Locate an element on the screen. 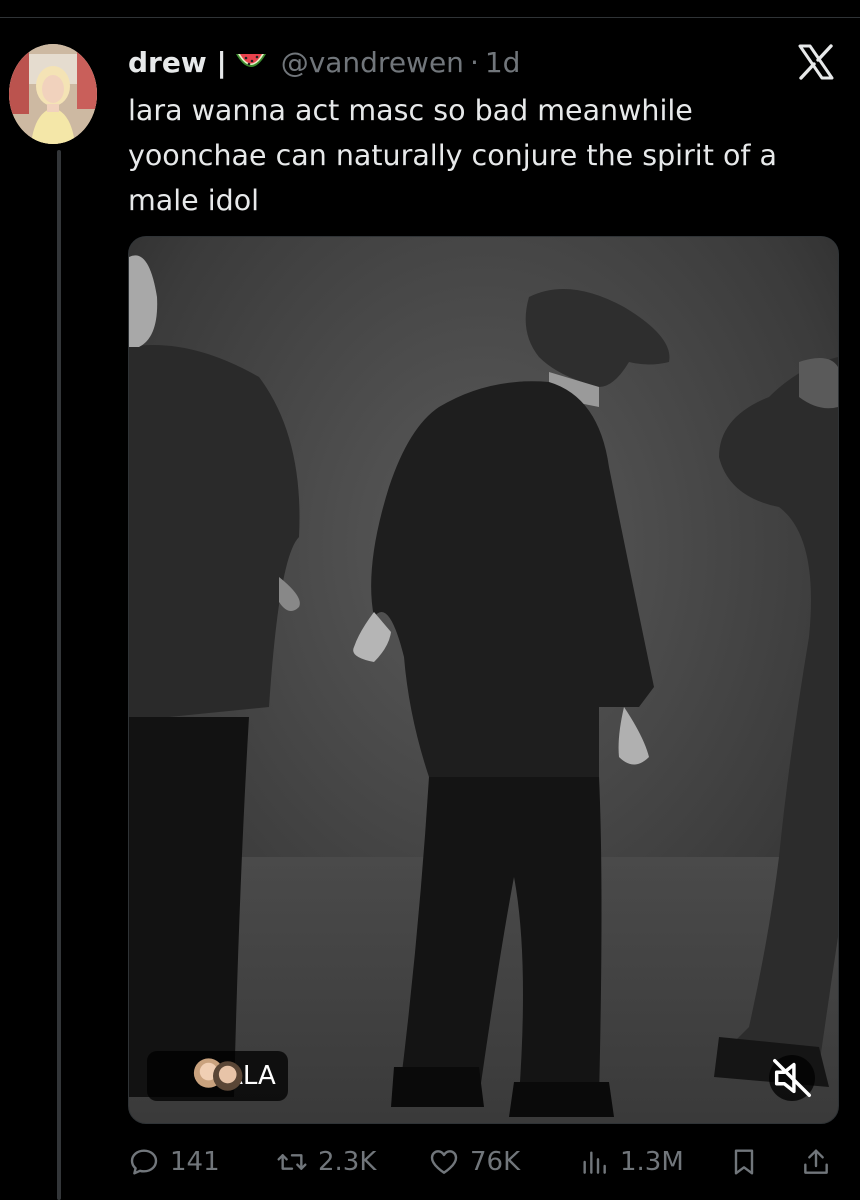 Image resolution: width=860 pixels, height=1200 pixels. author-name: drew | is located at coordinates (177, 62).